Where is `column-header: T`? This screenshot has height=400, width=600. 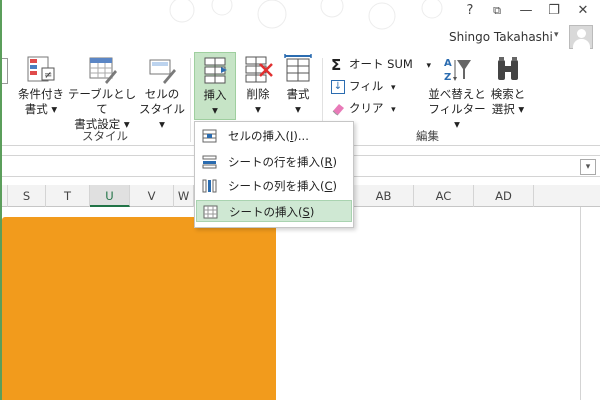
column-header: T is located at coordinates (68, 196).